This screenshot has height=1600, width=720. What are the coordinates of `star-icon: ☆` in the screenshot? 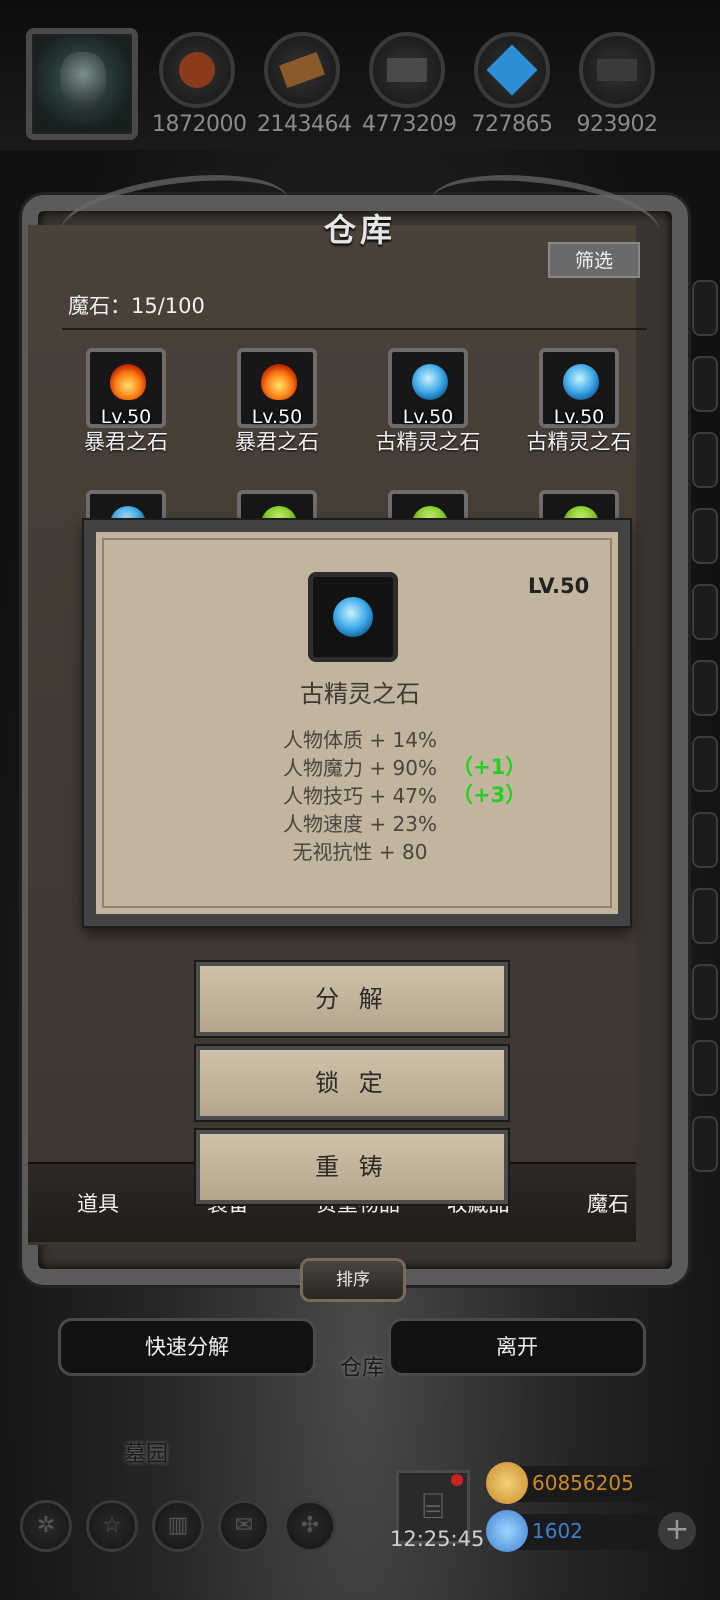 It's located at (112, 1526).